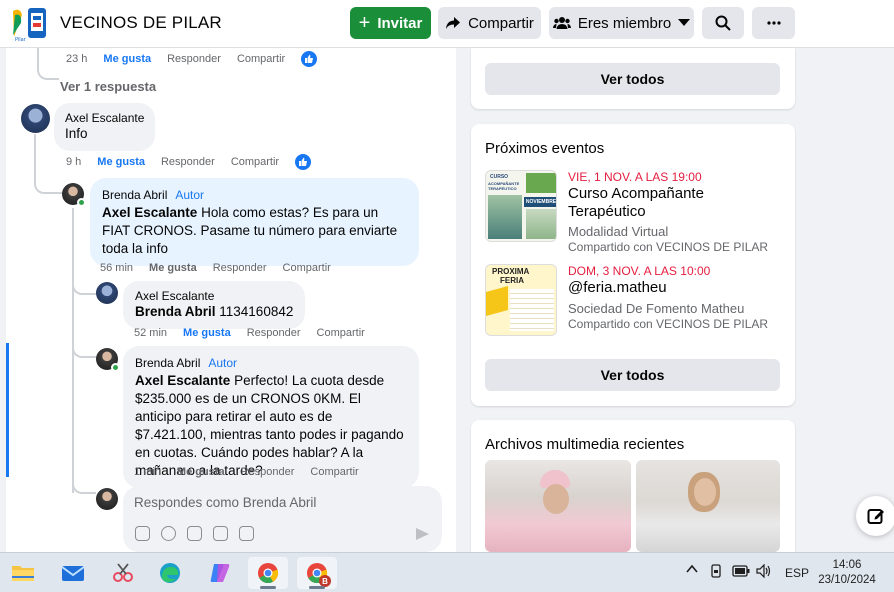  I want to click on invite-label: Invitar, so click(400, 23).